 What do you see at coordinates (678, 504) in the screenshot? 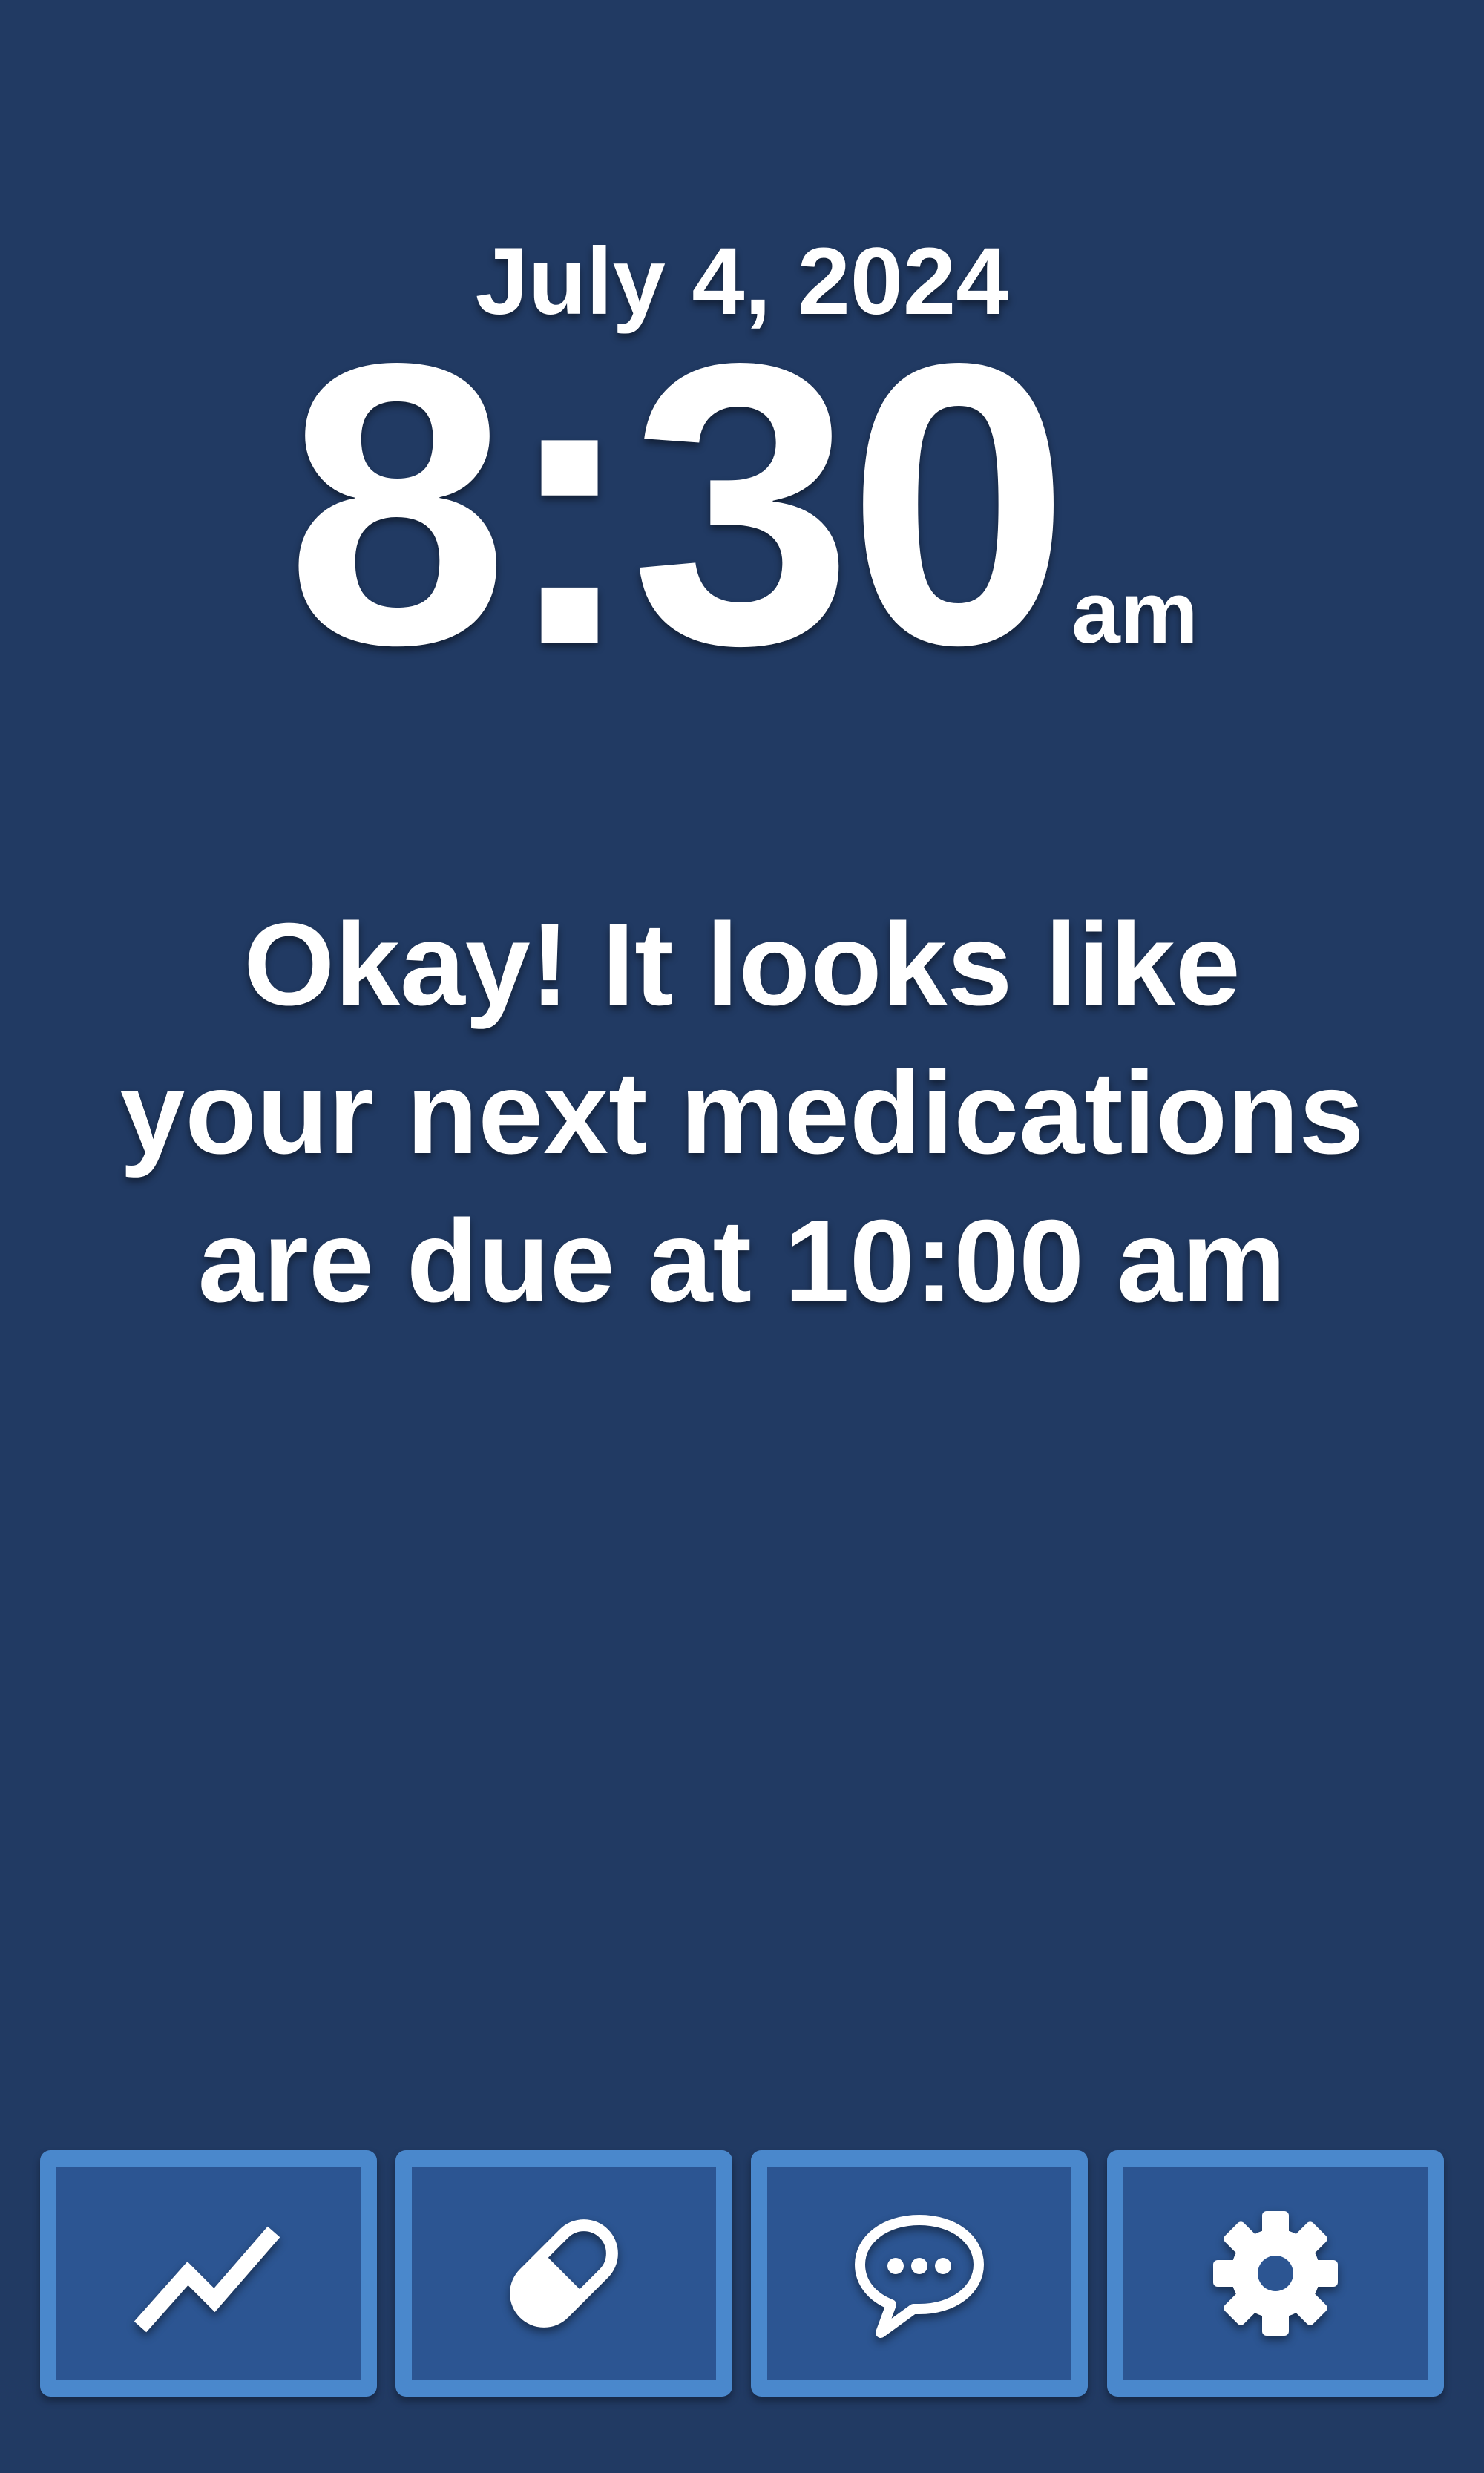
I see `current-time: 8:30` at bounding box center [678, 504].